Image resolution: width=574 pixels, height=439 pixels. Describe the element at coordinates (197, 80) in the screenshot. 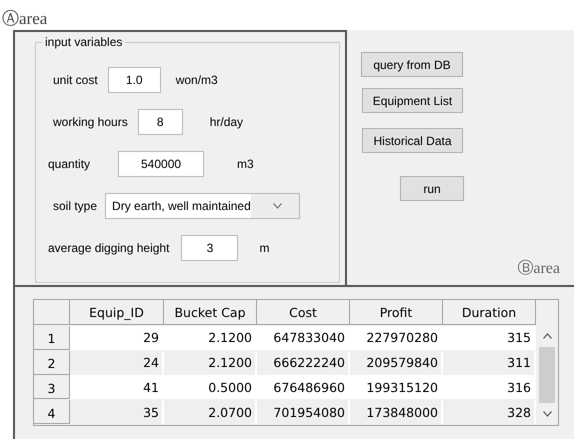

I see `unit-label: won/m3` at that location.